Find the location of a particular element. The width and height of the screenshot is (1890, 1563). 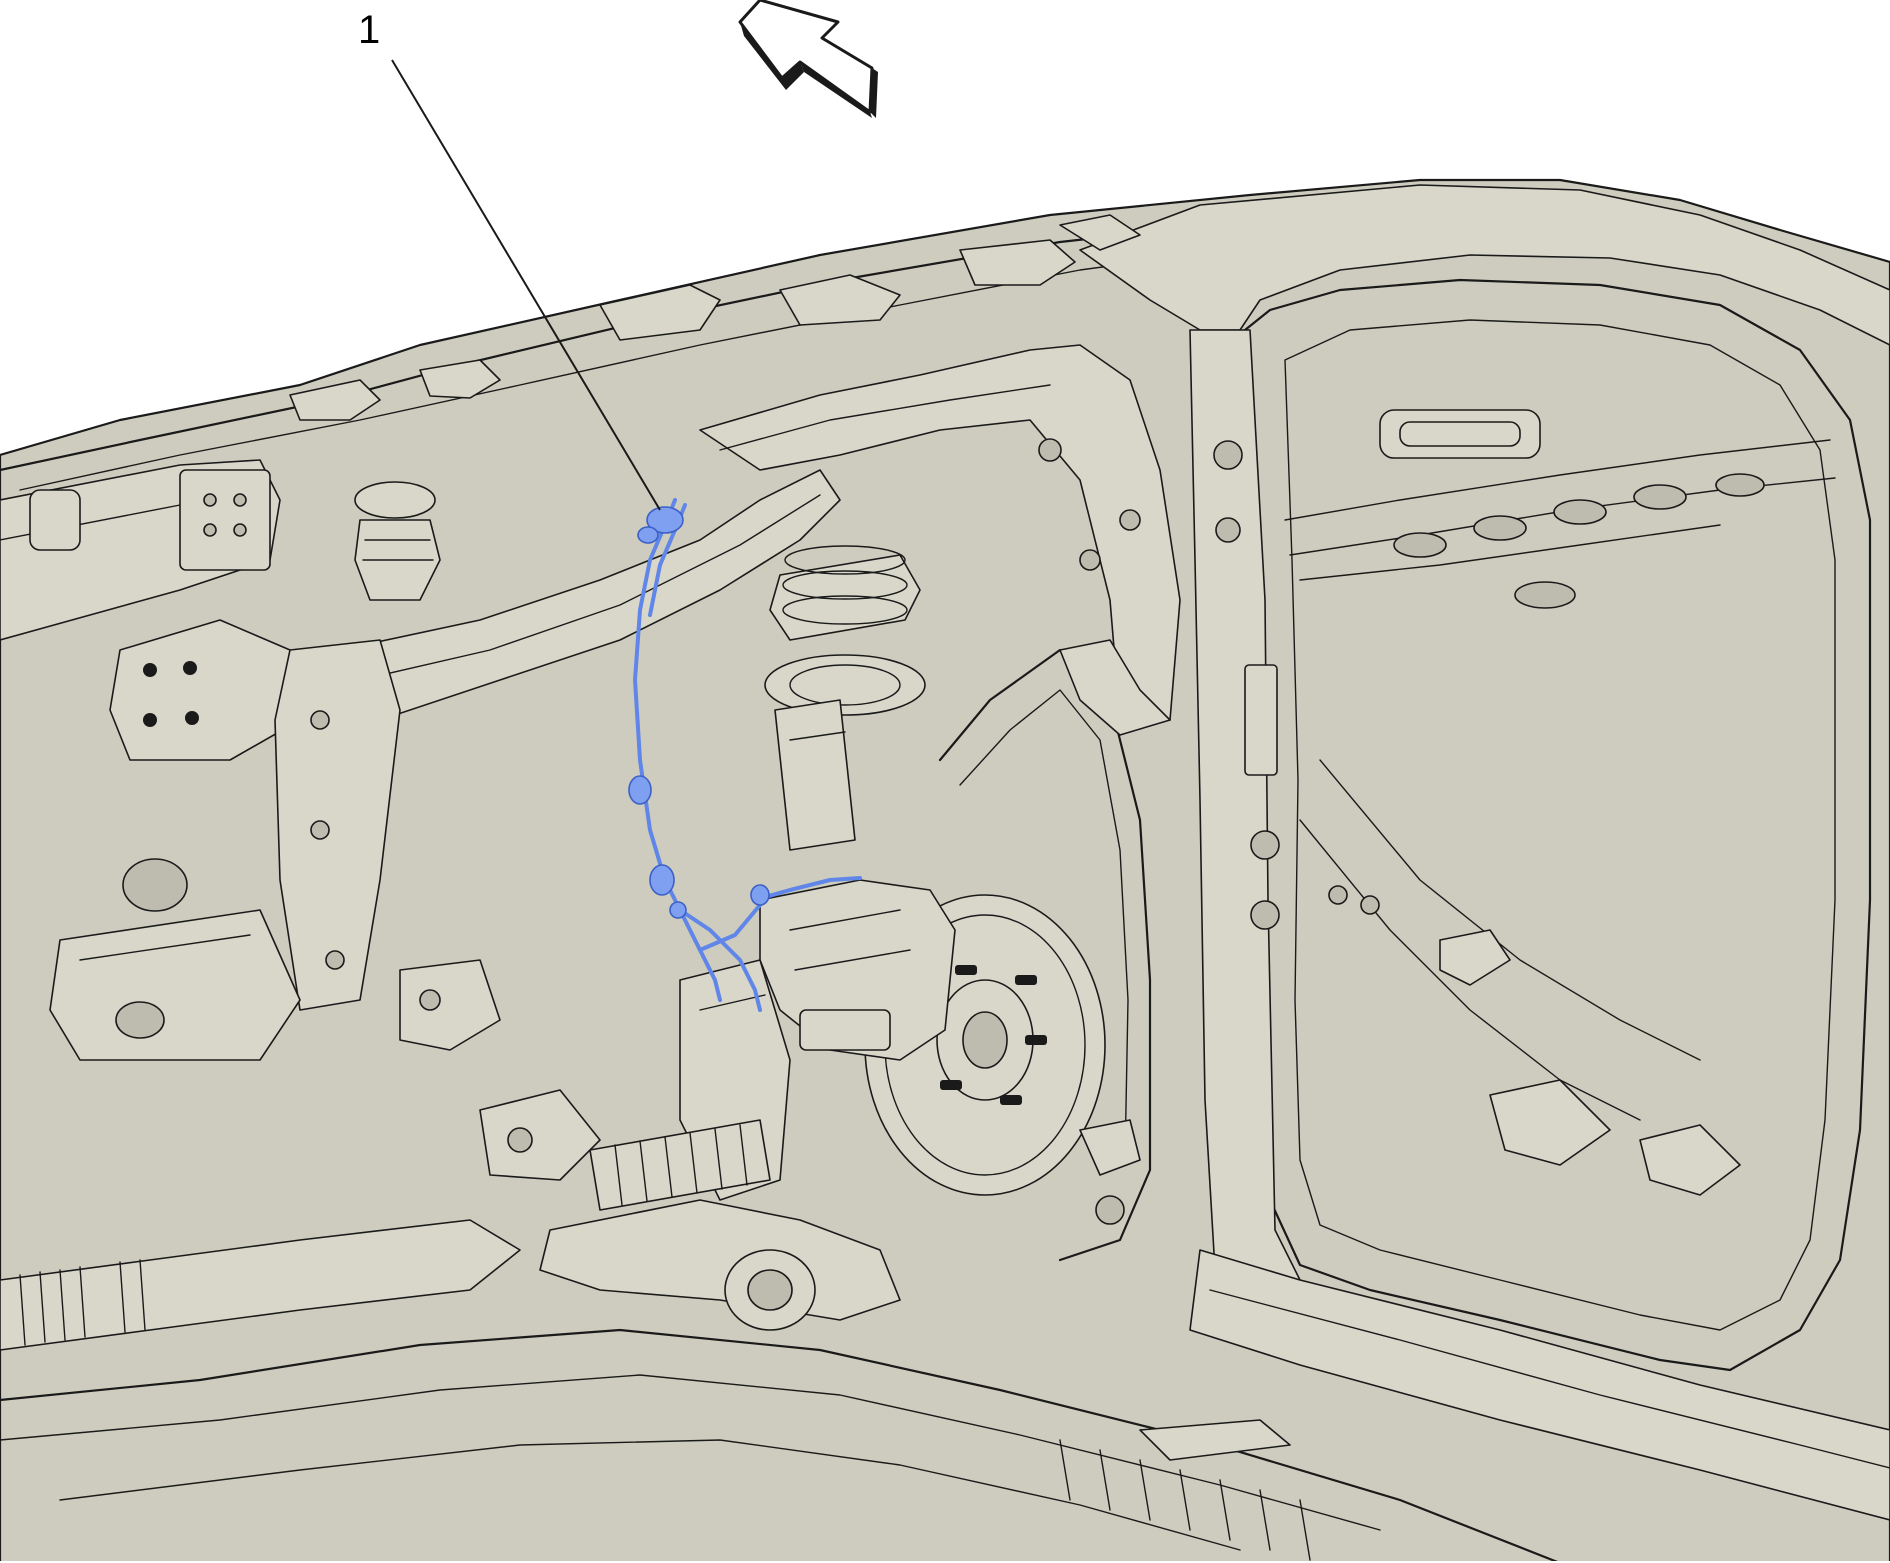

reservoir-cap is located at coordinates (395, 500).